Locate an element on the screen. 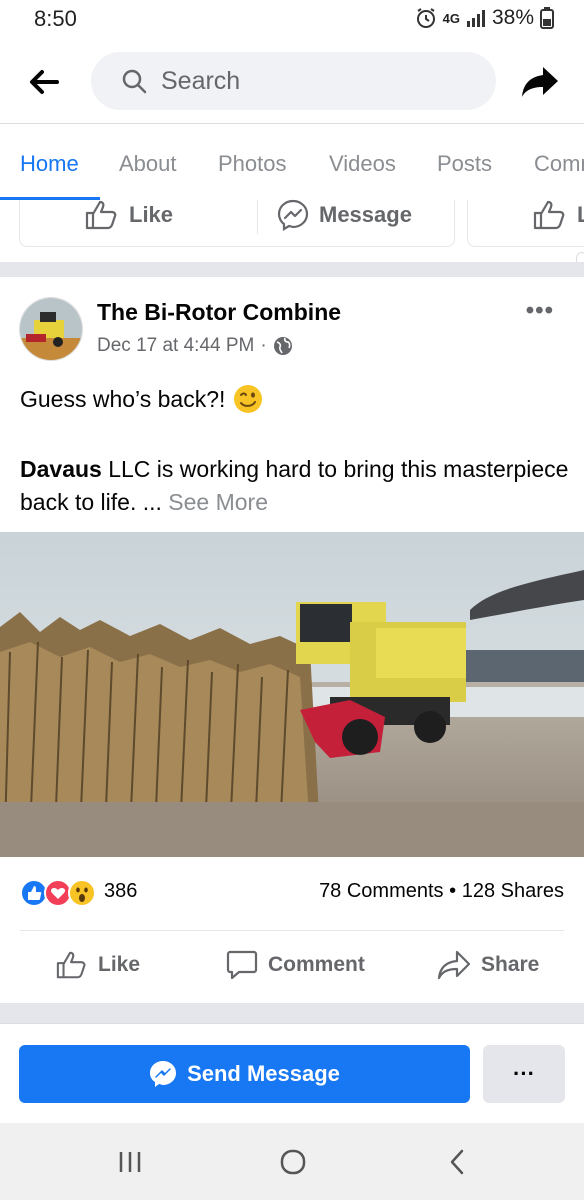 This screenshot has height=1200, width=584. page-like-label: Like is located at coordinates (151, 214).